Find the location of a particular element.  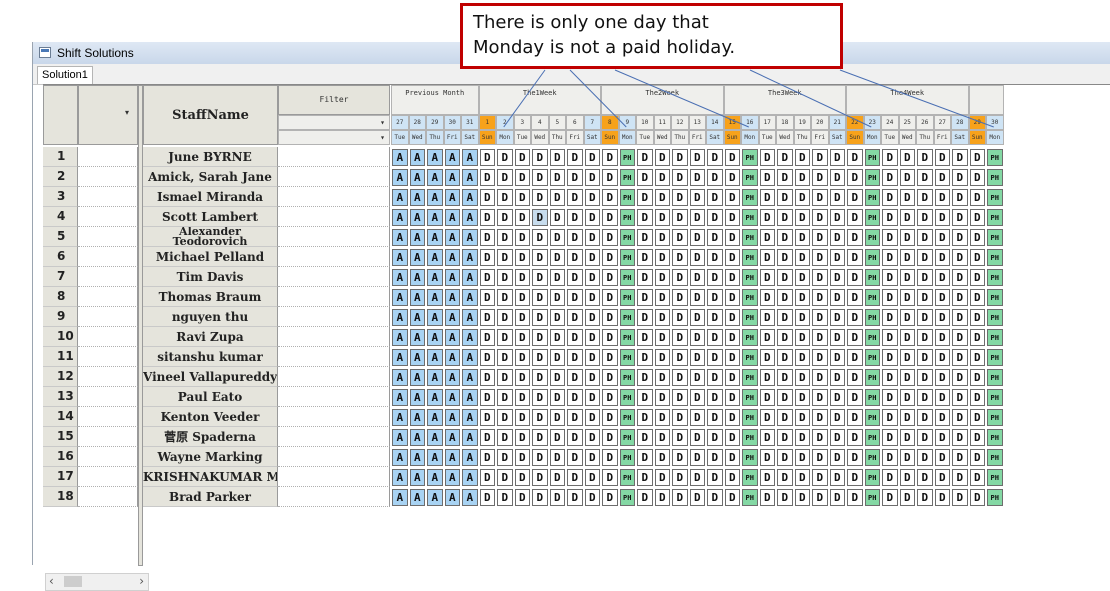

filter-dropdown-2: ▾ is located at coordinates (334, 137).